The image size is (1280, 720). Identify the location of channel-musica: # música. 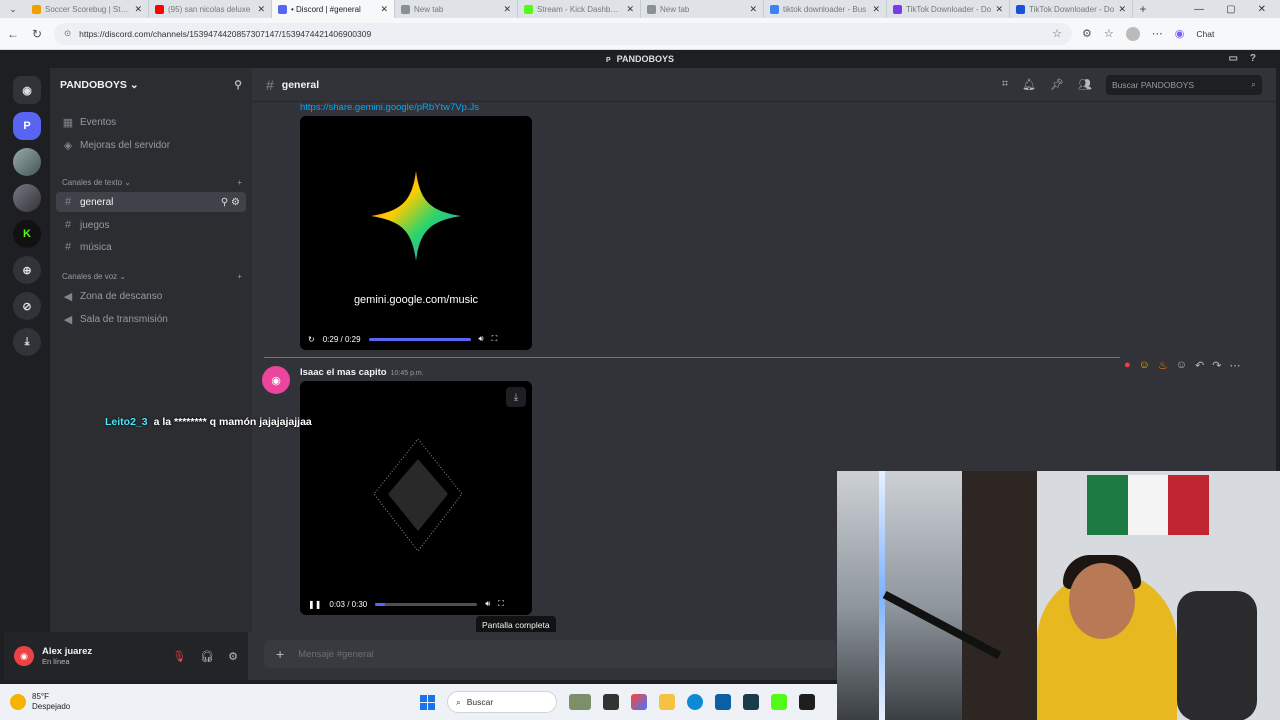
(151, 247).